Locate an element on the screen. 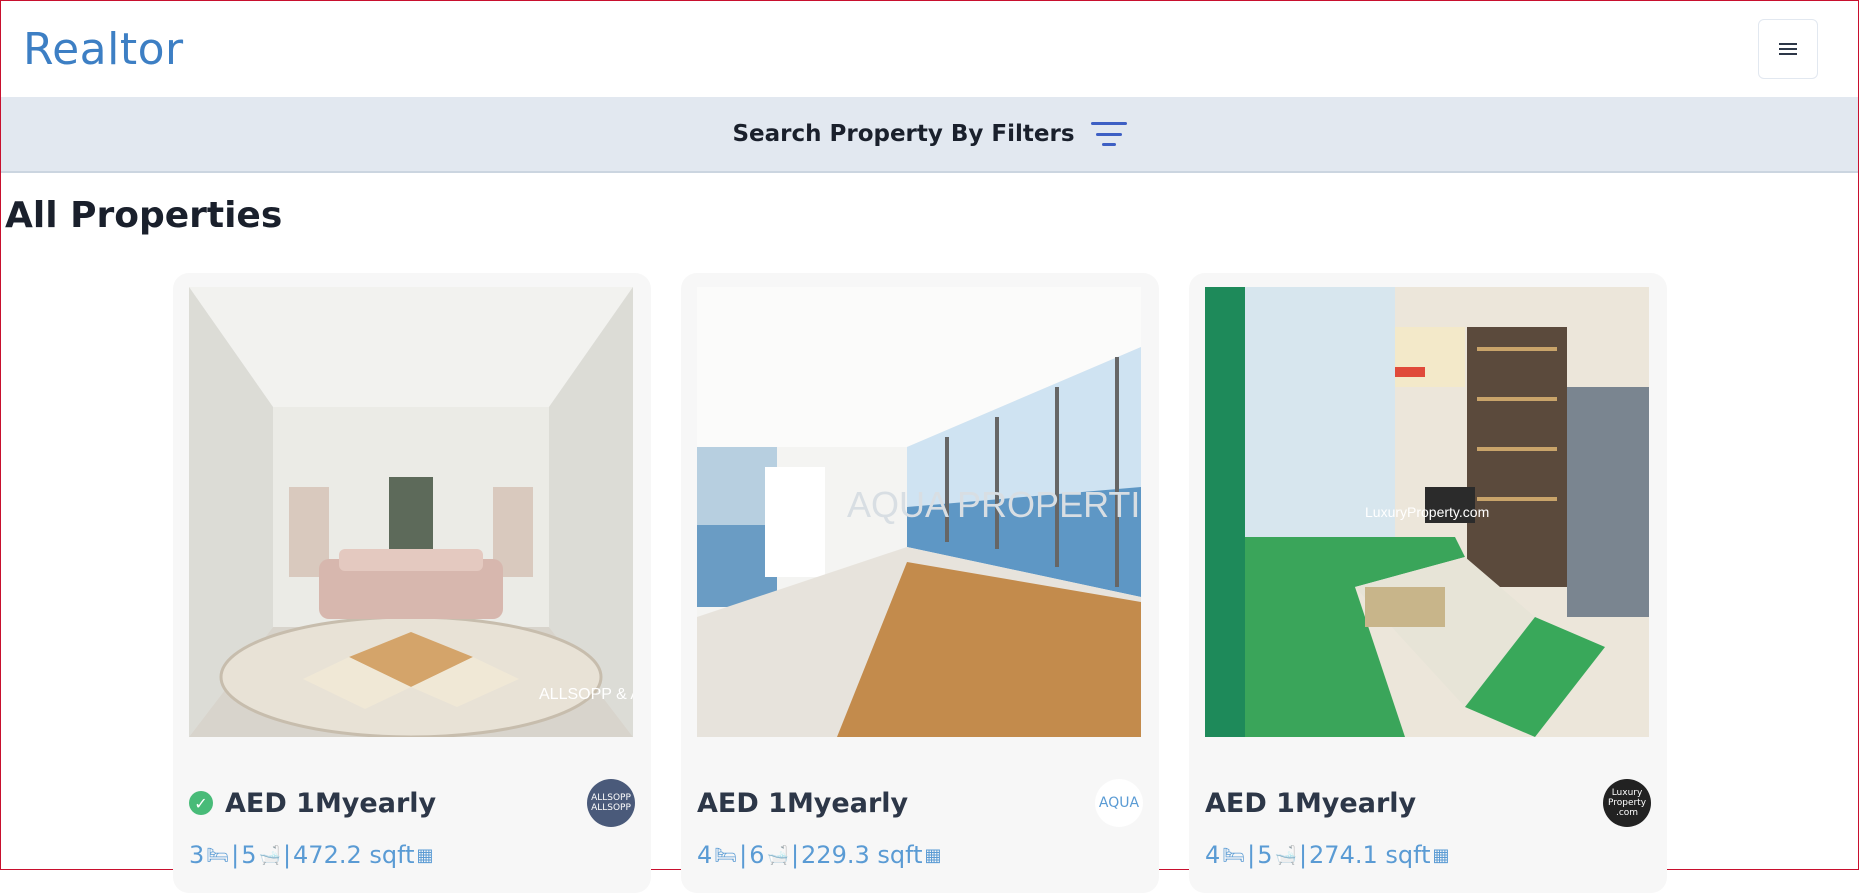 The image size is (1859, 893). area-value: 472.2 sqft is located at coordinates (354, 855).